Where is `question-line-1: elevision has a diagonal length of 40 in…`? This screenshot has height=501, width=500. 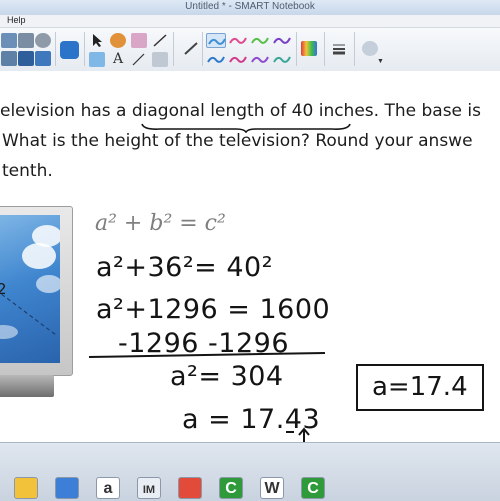 question-line-1: elevision has a diagonal length of 40 in… is located at coordinates (240, 111).